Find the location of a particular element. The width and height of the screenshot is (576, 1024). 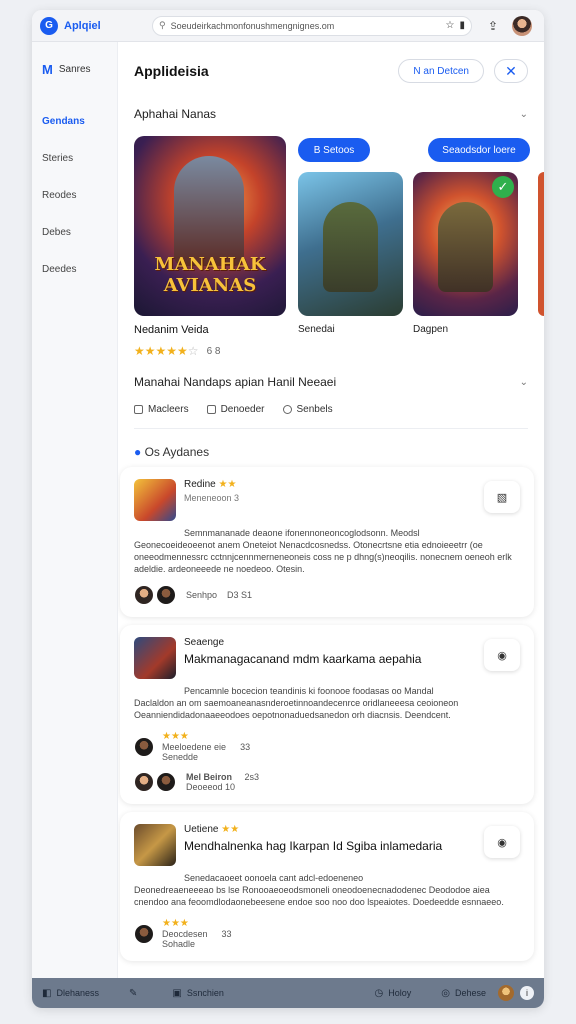

footer-subtitle: Deoeeod 10 is located at coordinates (211, 787).